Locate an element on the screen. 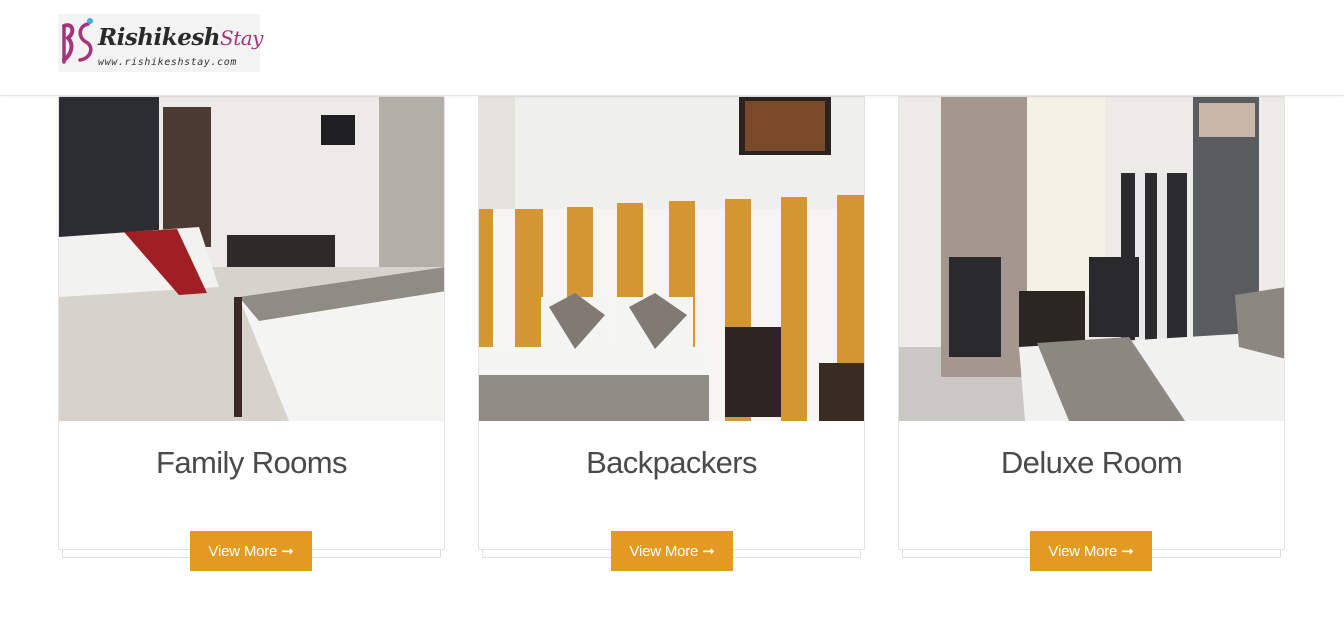  site-header: RishikeshStay www.rishikeshstay.com is located at coordinates (672, 48).